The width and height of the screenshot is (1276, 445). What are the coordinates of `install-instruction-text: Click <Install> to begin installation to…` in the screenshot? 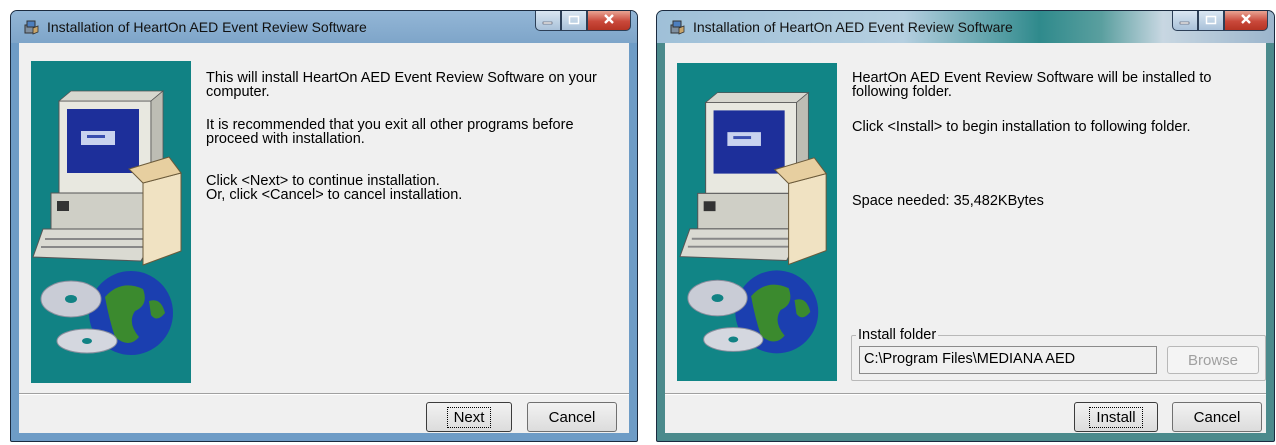 It's located at (1021, 127).